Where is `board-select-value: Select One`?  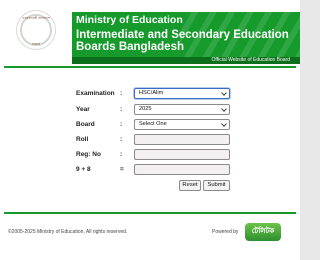 board-select-value: Select One is located at coordinates (153, 124).